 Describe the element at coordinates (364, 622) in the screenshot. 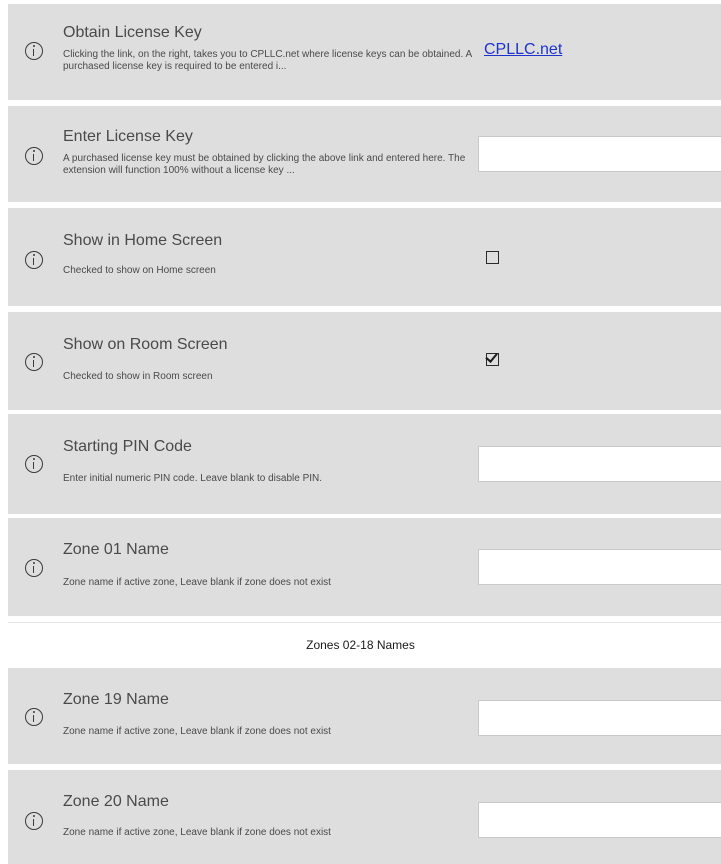

I see `divider` at that location.